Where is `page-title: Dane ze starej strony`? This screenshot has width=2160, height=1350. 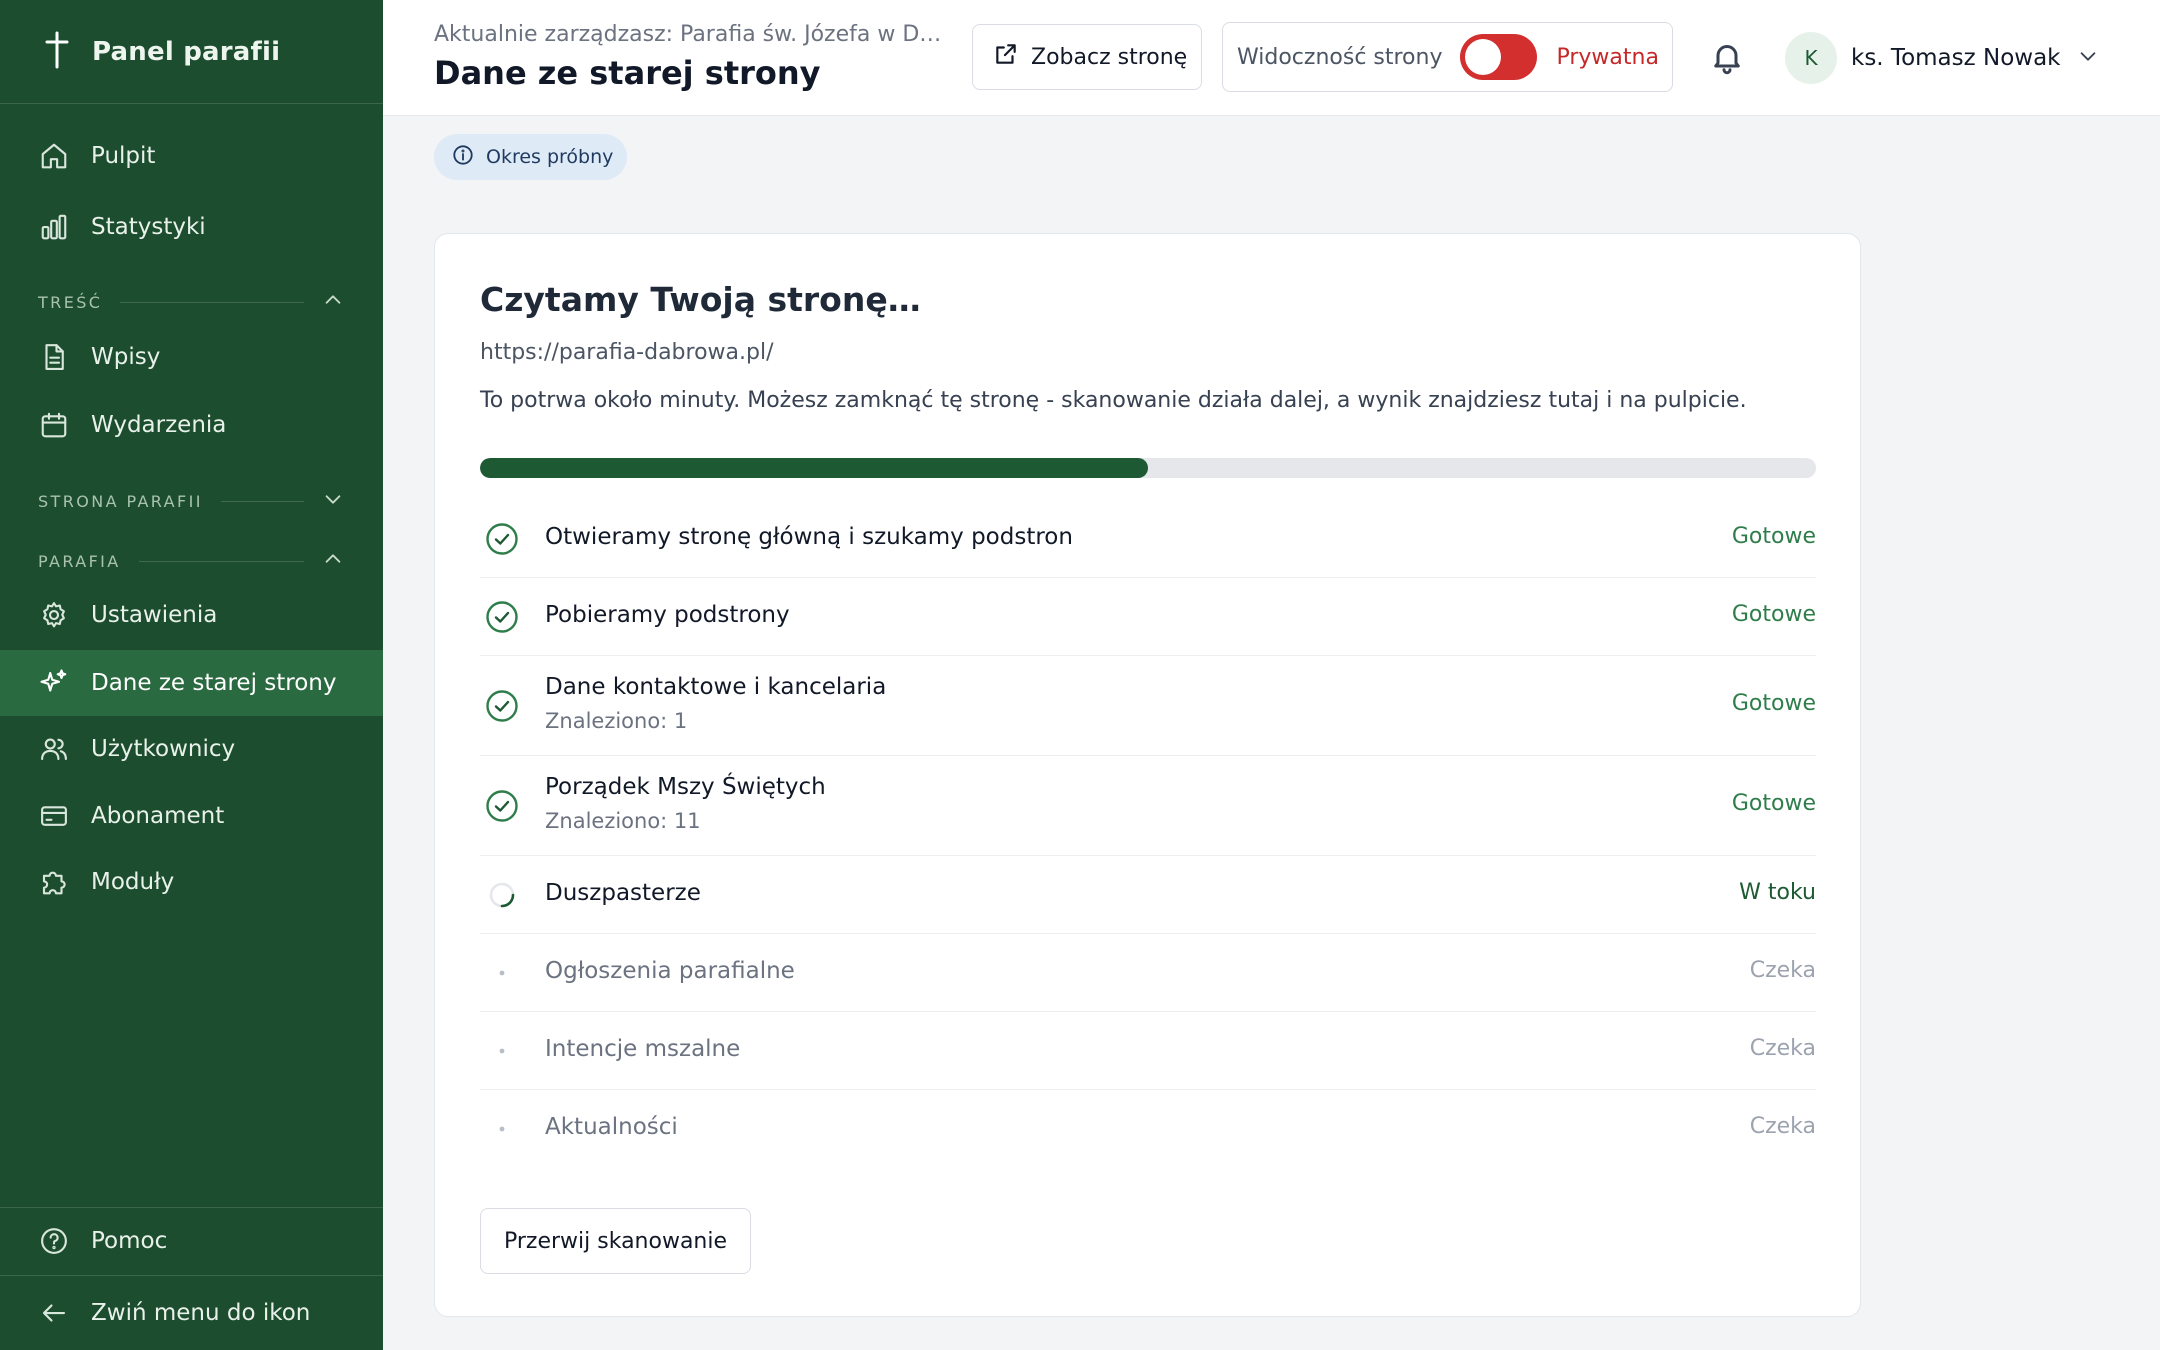 page-title: Dane ze starej strony is located at coordinates (627, 73).